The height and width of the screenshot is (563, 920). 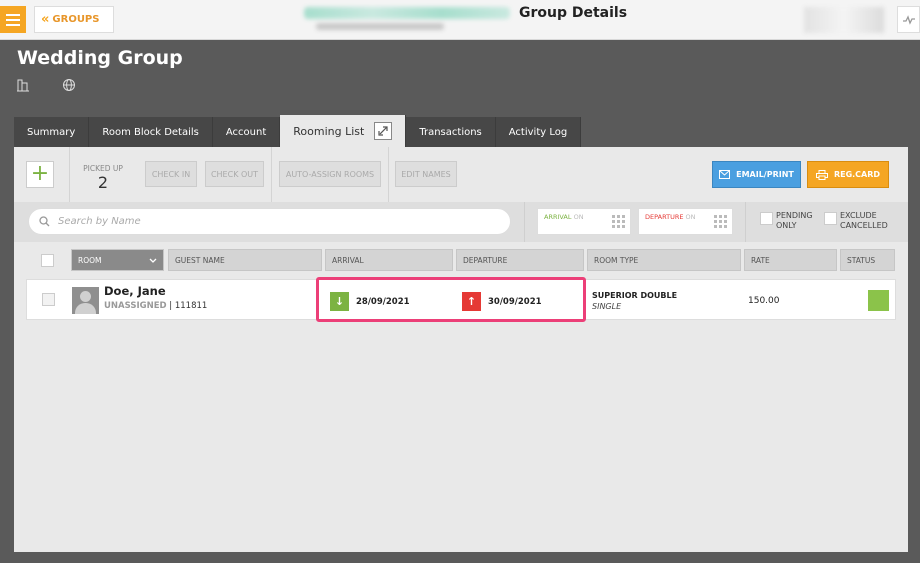 I want to click on column-header-room: ROOM, so click(x=117, y=260).